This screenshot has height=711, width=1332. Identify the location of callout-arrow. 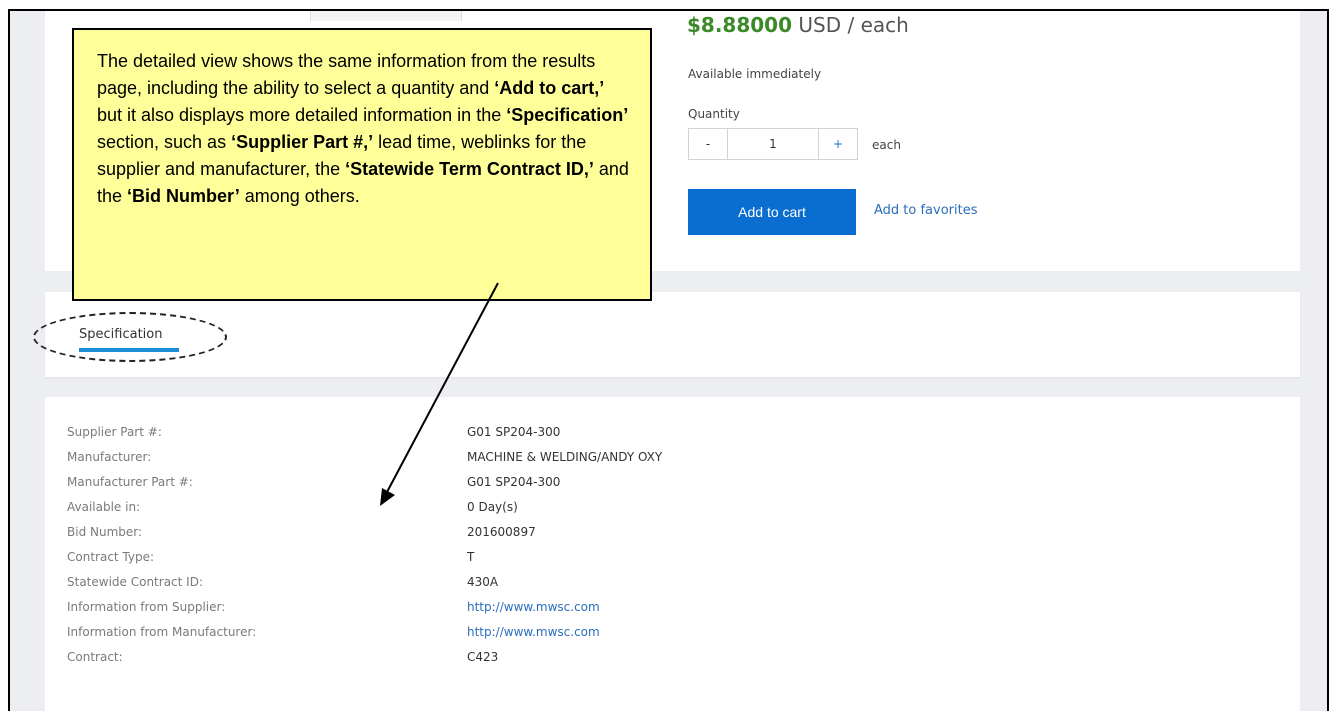
(439, 394).